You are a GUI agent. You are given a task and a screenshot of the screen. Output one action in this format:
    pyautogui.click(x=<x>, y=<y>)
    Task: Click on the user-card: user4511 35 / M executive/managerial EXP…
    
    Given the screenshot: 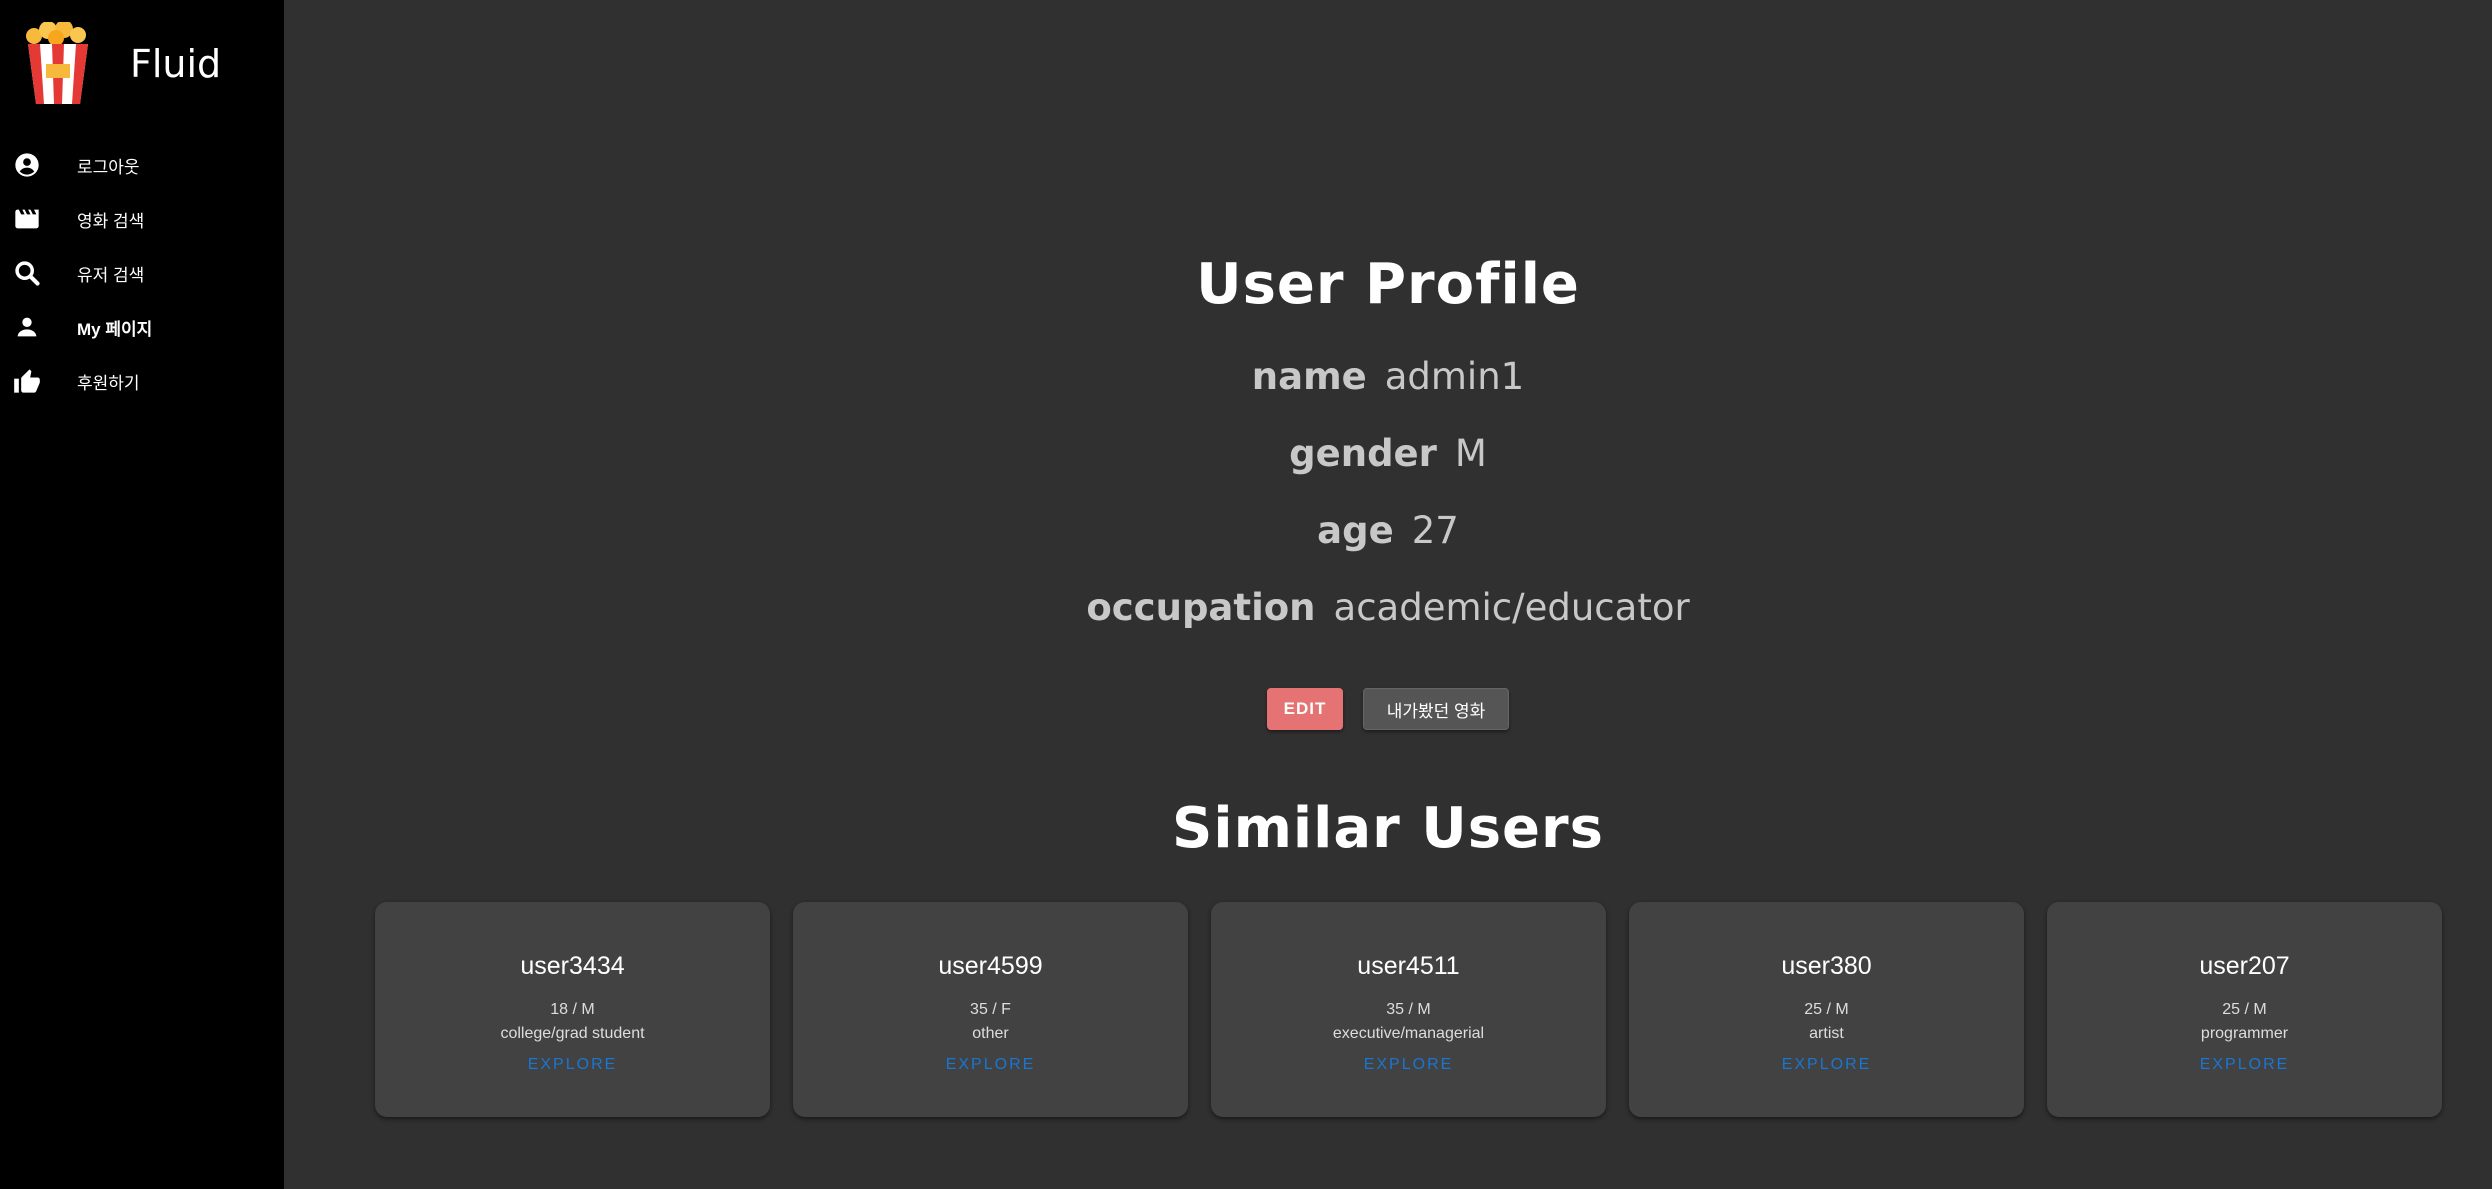 What is the action you would take?
    pyautogui.click(x=1408, y=1009)
    